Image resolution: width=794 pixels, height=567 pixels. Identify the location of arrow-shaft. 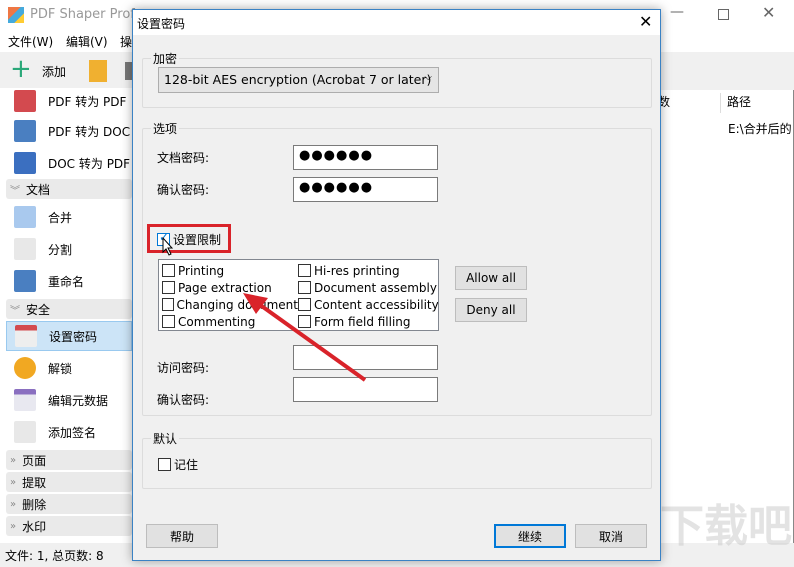
(310, 341).